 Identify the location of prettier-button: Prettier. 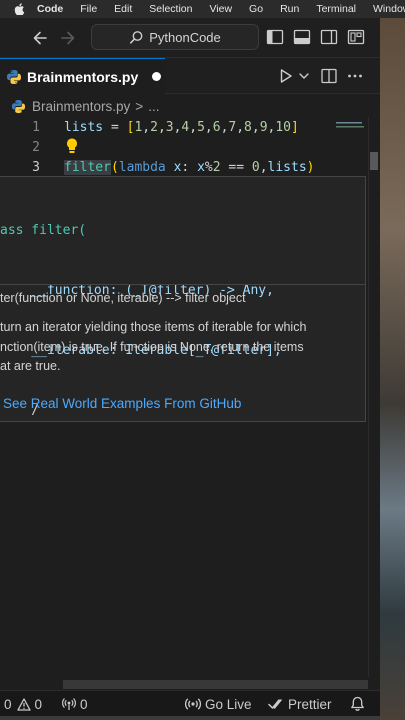
(300, 704).